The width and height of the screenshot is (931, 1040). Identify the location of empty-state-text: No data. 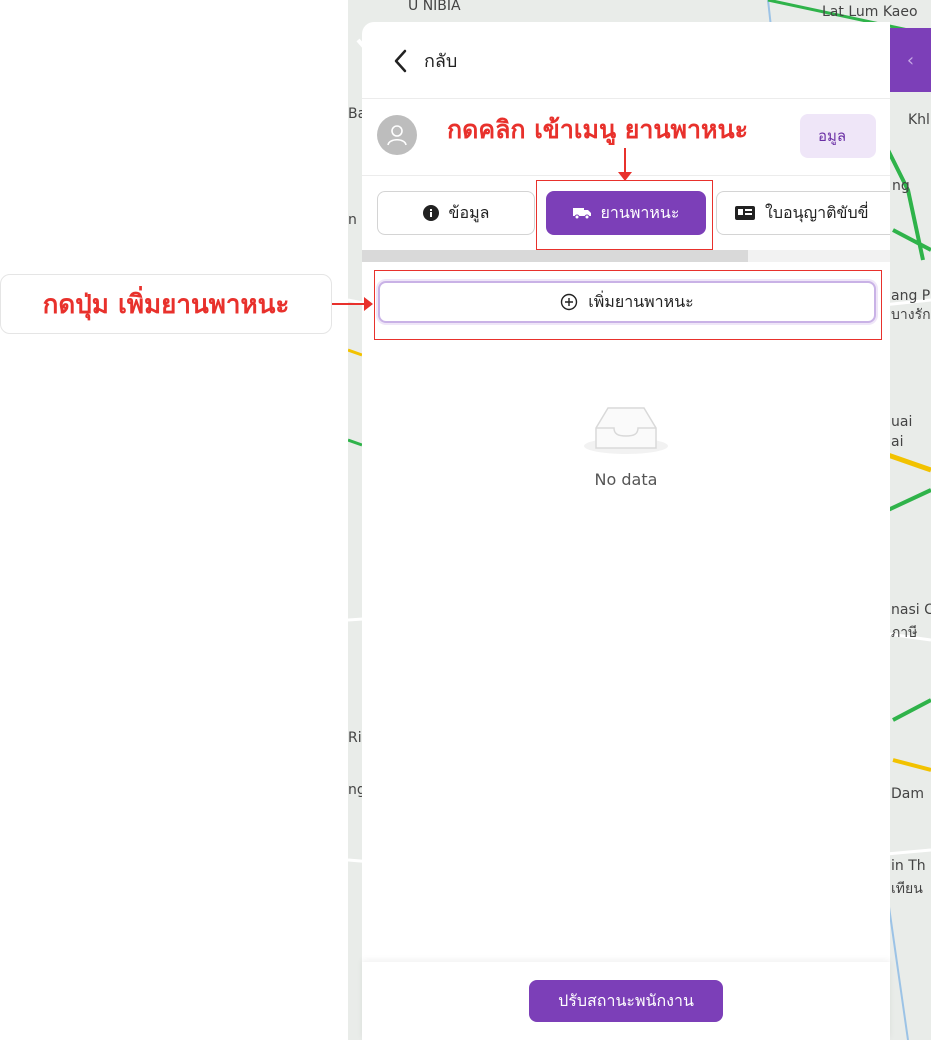
(626, 479).